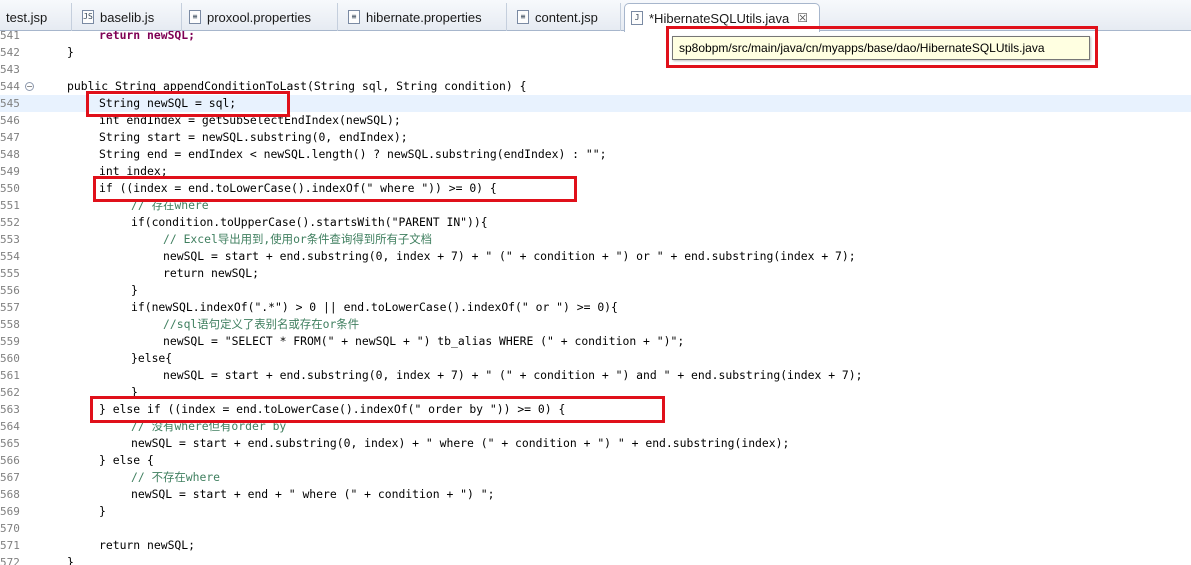 Image resolution: width=1191 pixels, height=565 pixels. Describe the element at coordinates (10, 205) in the screenshot. I see `line-number: 551` at that location.